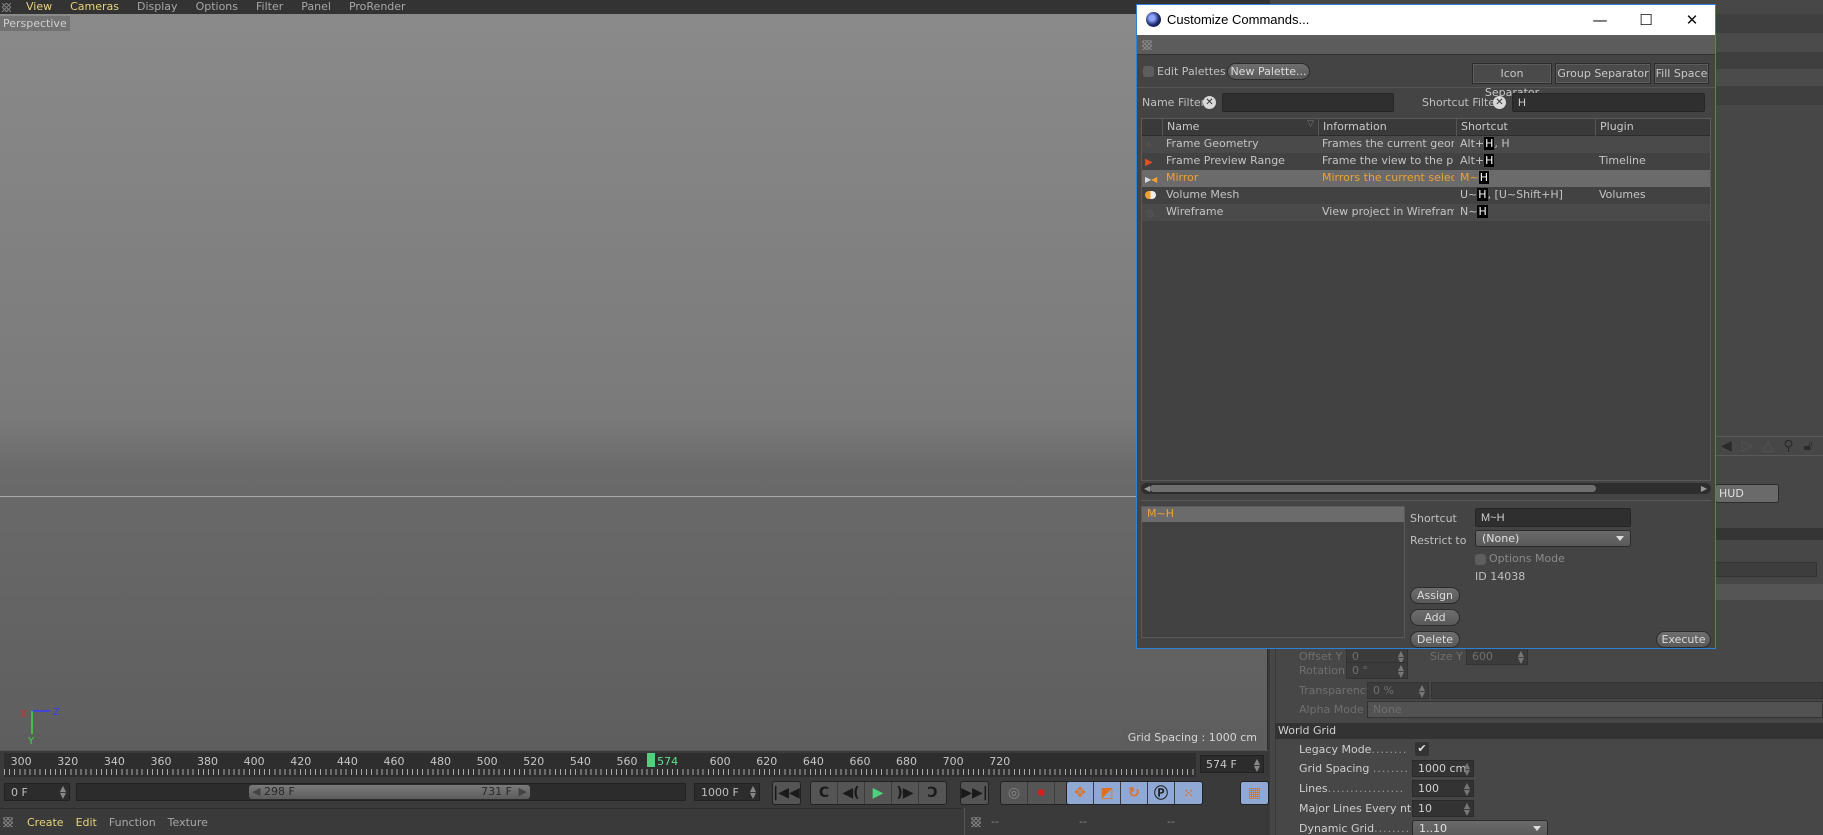  What do you see at coordinates (1683, 639) in the screenshot?
I see `execute-button: Execute` at bounding box center [1683, 639].